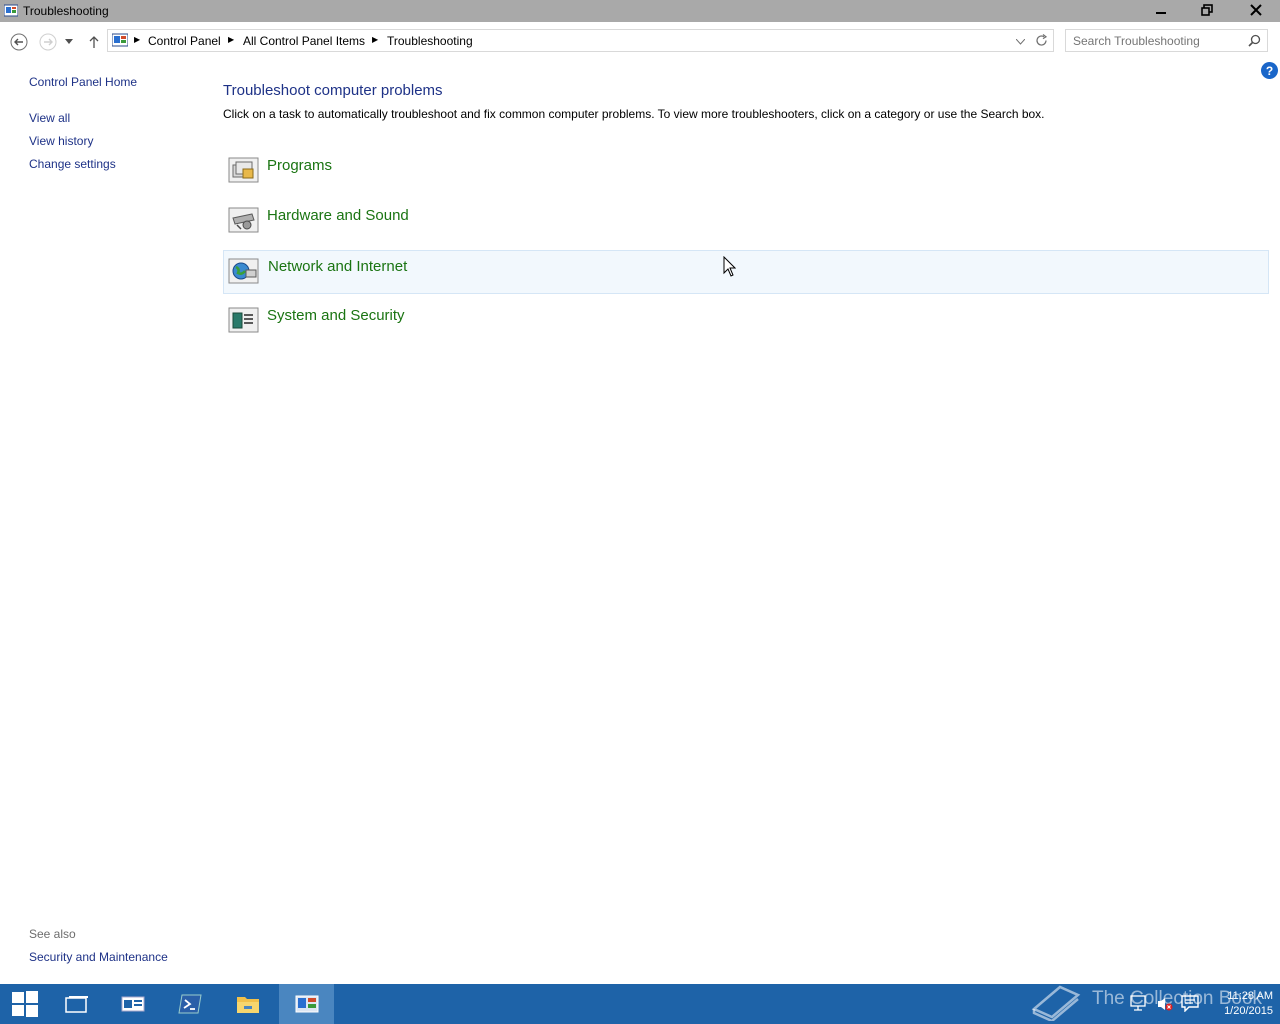 The image size is (1280, 1024). I want to click on task-view-icon, so click(76, 1004).